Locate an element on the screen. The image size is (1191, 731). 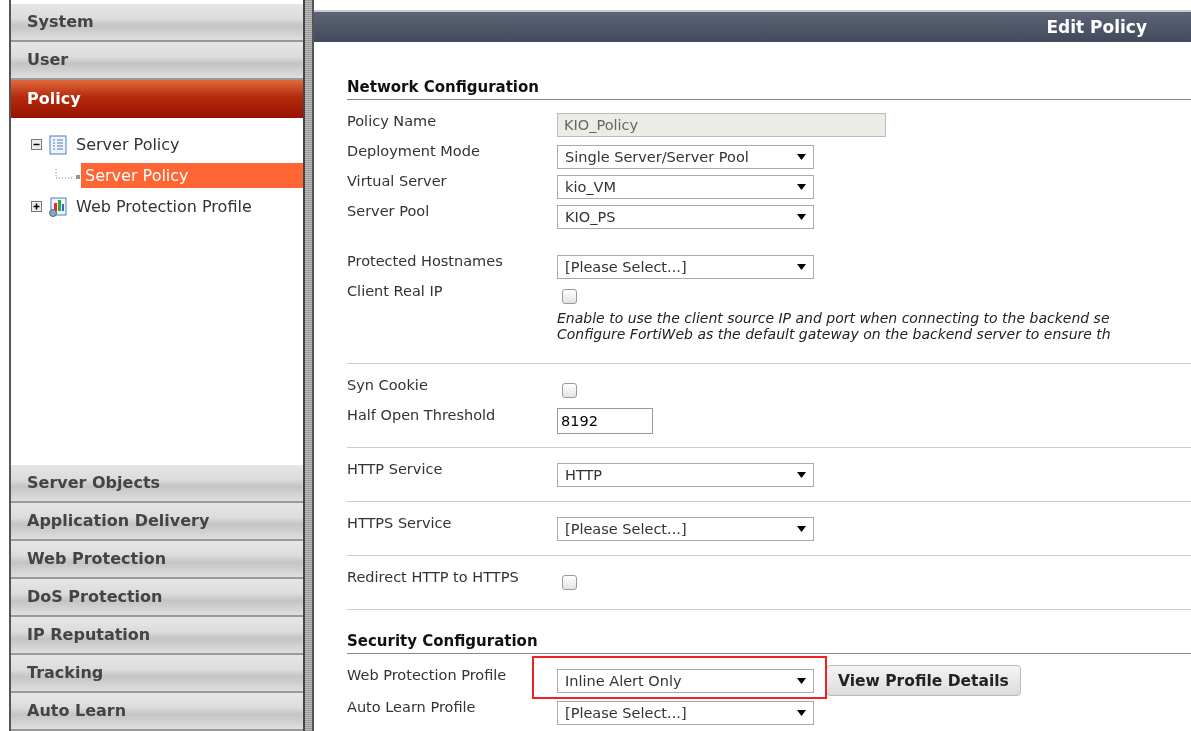
sidebar-menu-item: User is located at coordinates (157, 61).